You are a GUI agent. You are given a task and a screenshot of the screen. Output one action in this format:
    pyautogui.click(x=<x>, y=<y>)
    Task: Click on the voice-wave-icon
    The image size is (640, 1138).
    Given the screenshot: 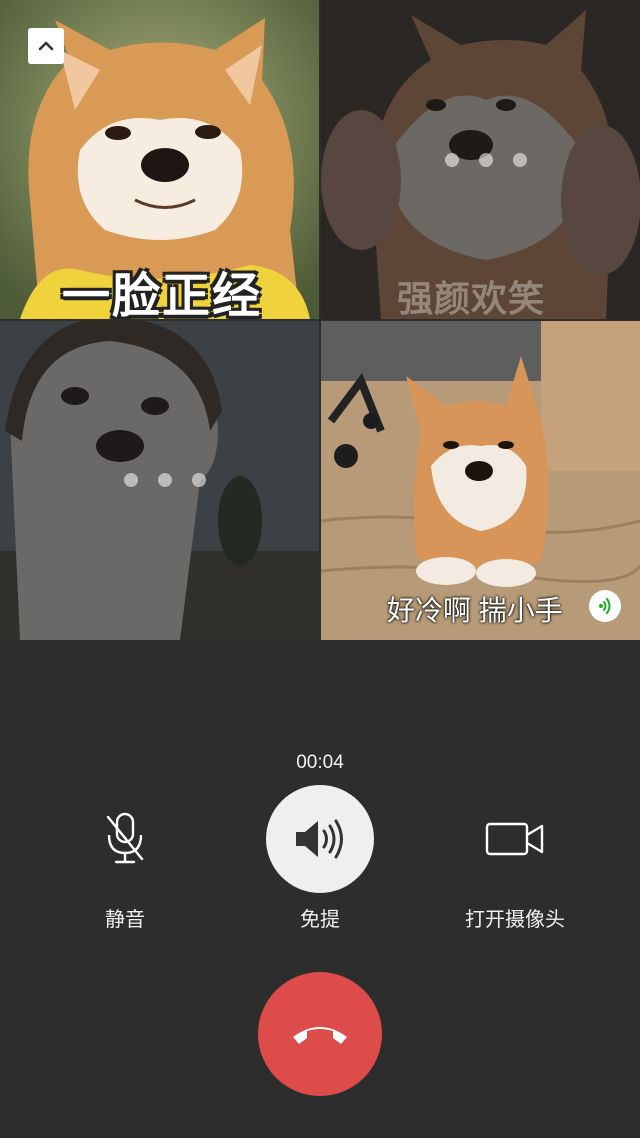 What is the action you would take?
    pyautogui.click(x=605, y=606)
    